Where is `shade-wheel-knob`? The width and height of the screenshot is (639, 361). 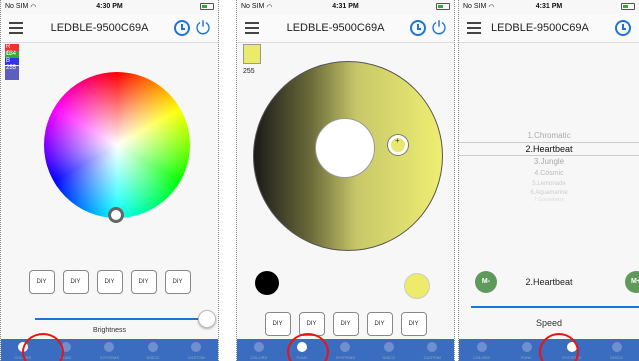 shade-wheel-knob is located at coordinates (398, 145).